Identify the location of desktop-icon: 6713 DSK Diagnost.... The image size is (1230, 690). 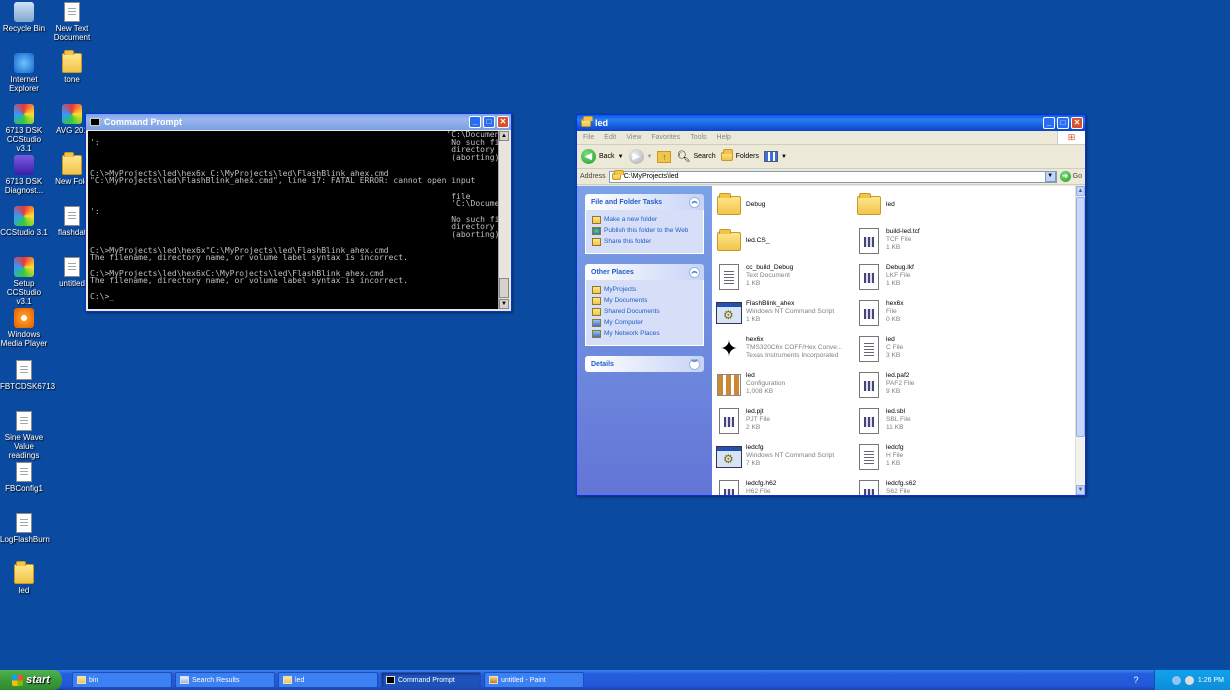
(24, 175).